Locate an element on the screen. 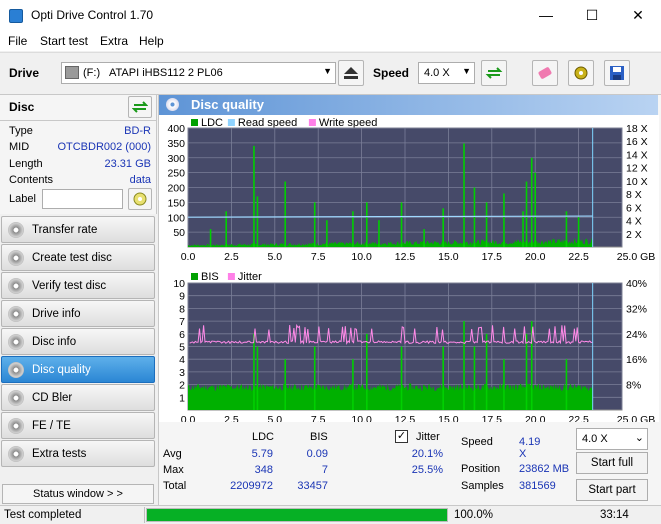  x-tick-label: 15.0 is located at coordinates (448, 418).